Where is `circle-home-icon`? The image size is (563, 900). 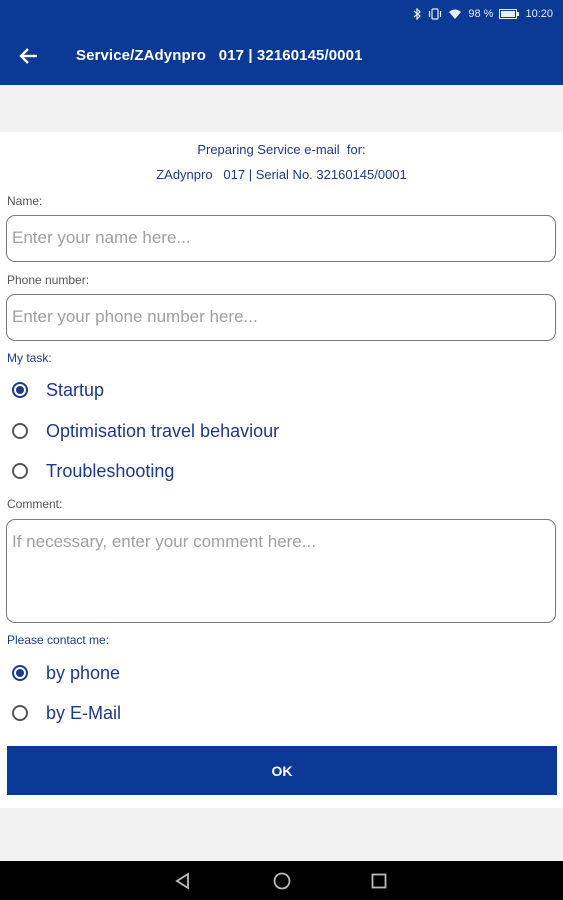 circle-home-icon is located at coordinates (282, 881).